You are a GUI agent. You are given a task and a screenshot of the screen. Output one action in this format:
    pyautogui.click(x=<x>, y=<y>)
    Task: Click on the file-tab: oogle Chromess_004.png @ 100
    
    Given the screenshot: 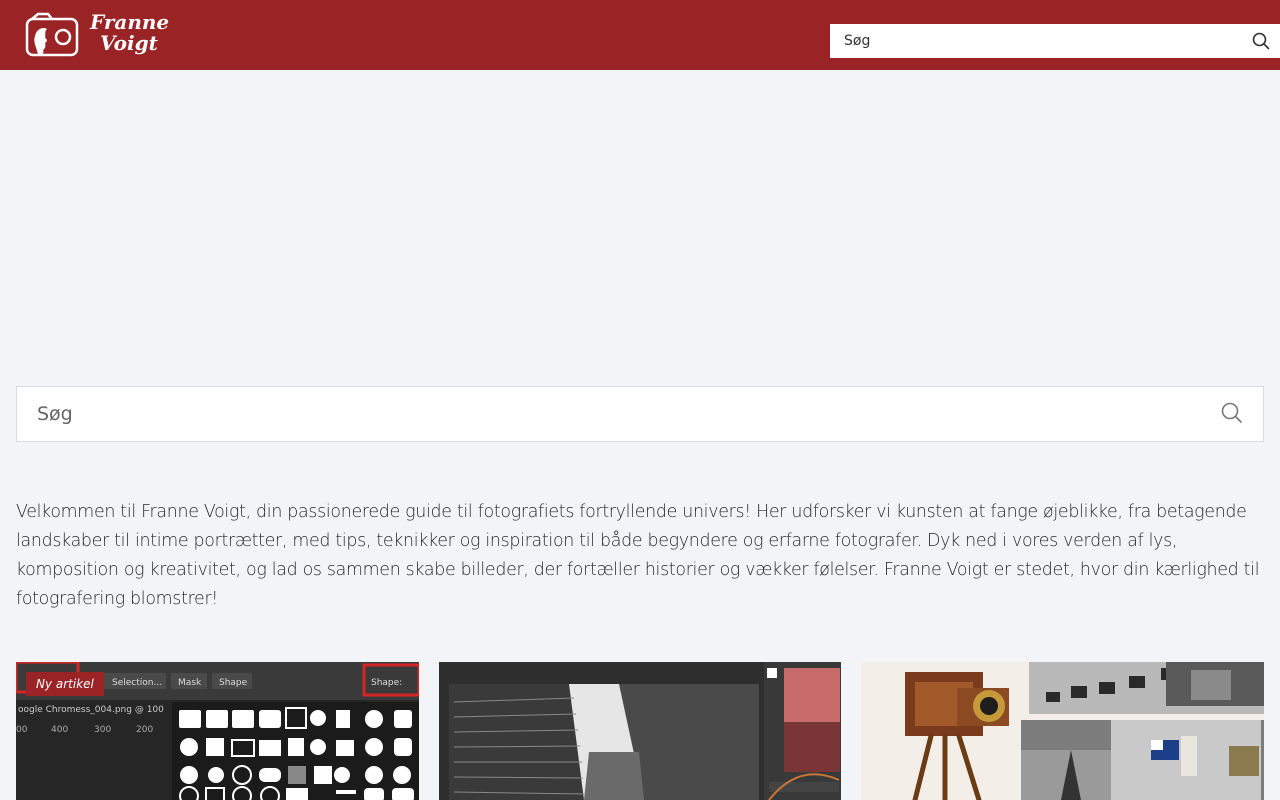 What is the action you would take?
    pyautogui.click(x=91, y=710)
    